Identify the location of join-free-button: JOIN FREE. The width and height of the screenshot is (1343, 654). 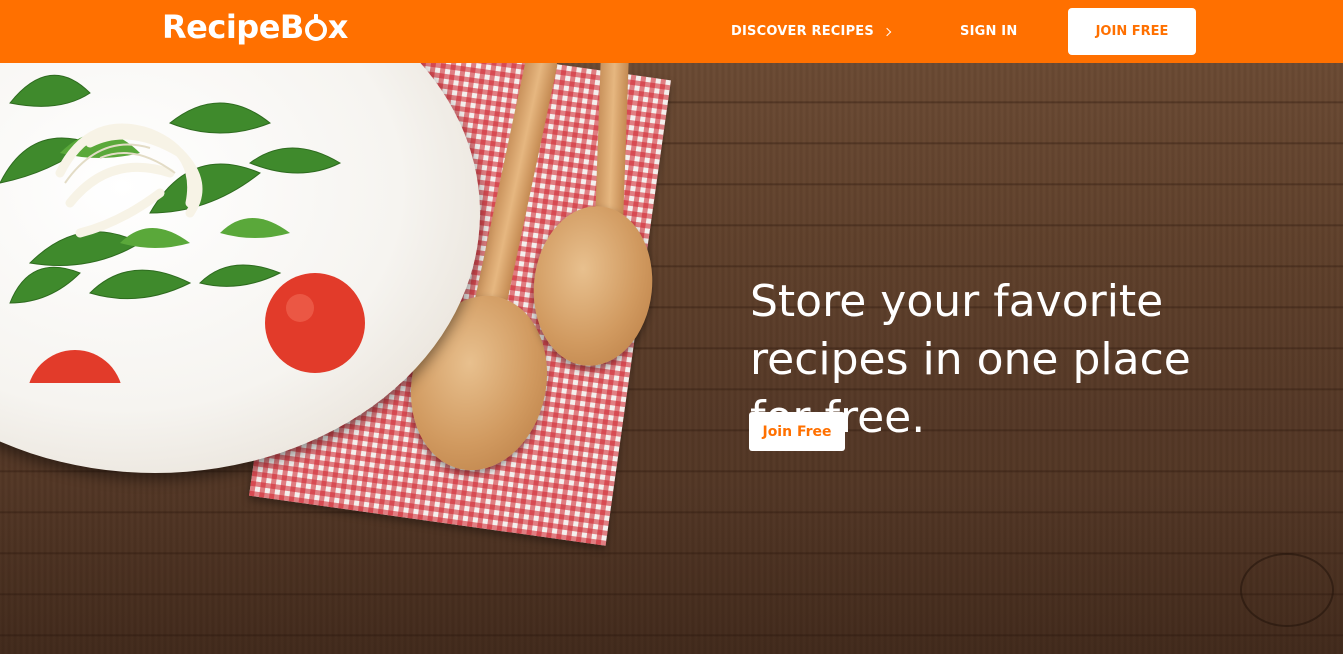
(1132, 31).